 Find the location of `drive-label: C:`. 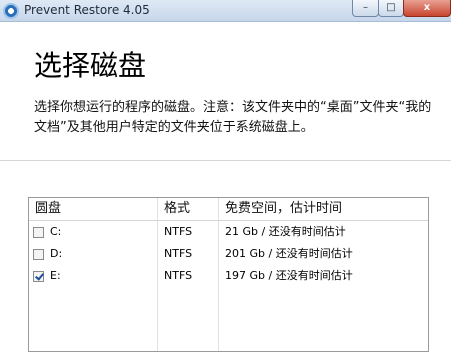

drive-label: C: is located at coordinates (56, 231).